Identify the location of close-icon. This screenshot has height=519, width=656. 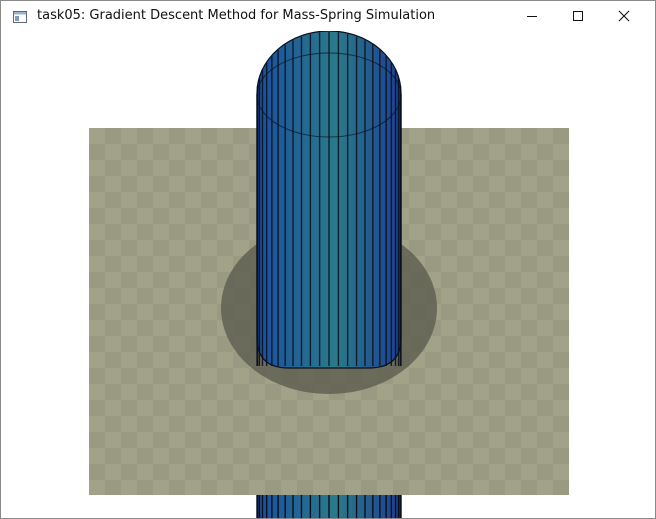
(624, 16).